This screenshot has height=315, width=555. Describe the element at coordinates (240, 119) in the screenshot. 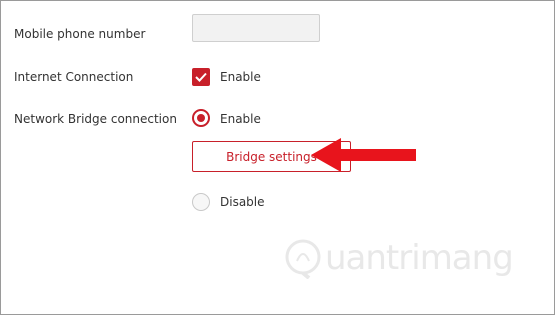

I see `bridge-enable-label: Enable` at that location.